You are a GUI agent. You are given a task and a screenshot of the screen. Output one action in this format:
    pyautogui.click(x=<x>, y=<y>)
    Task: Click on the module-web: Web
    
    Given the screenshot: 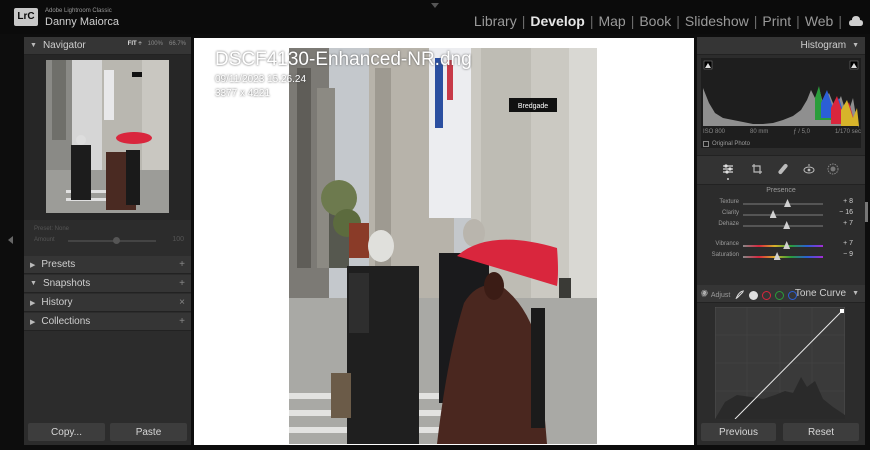 What is the action you would take?
    pyautogui.click(x=819, y=21)
    